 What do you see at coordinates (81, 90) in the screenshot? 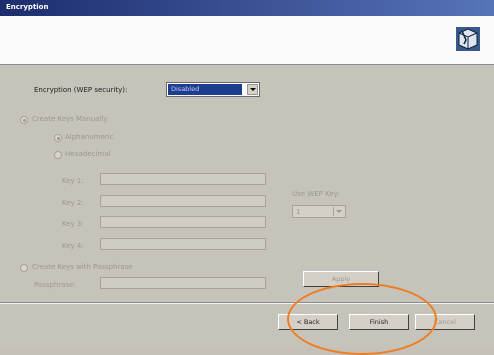
I see `encryption-label: Encryption (WEP security):` at bounding box center [81, 90].